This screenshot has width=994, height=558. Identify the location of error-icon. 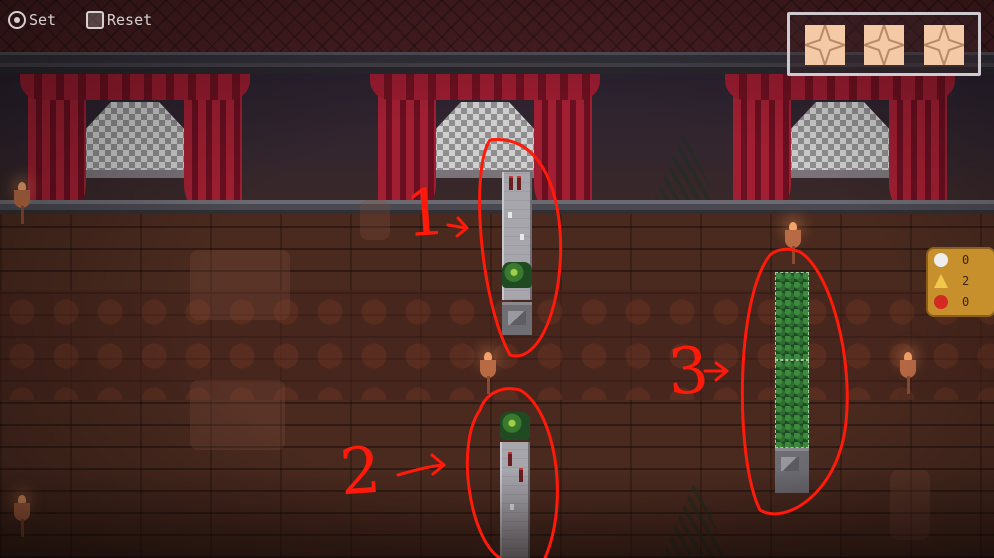
(941, 302).